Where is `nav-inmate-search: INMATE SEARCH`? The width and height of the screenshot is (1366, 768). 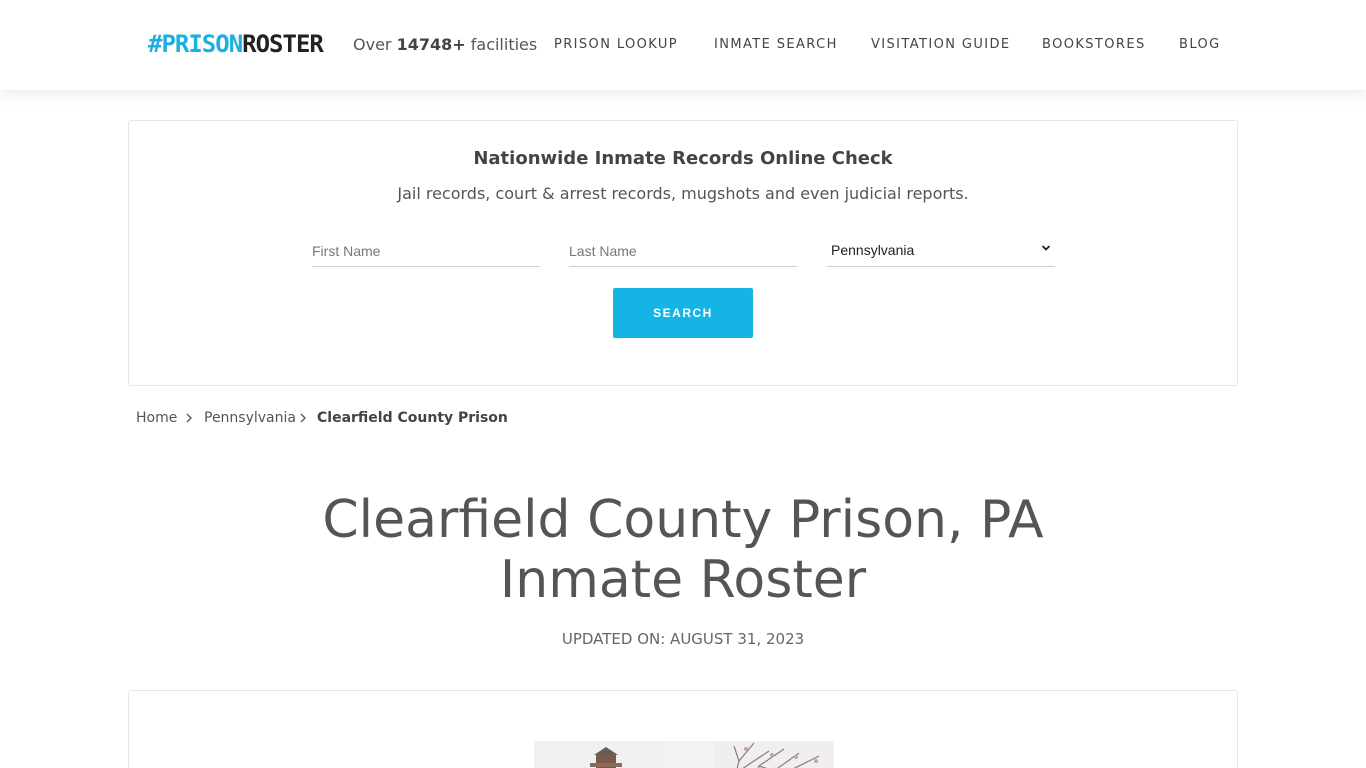
nav-inmate-search: INMATE SEARCH is located at coordinates (776, 45).